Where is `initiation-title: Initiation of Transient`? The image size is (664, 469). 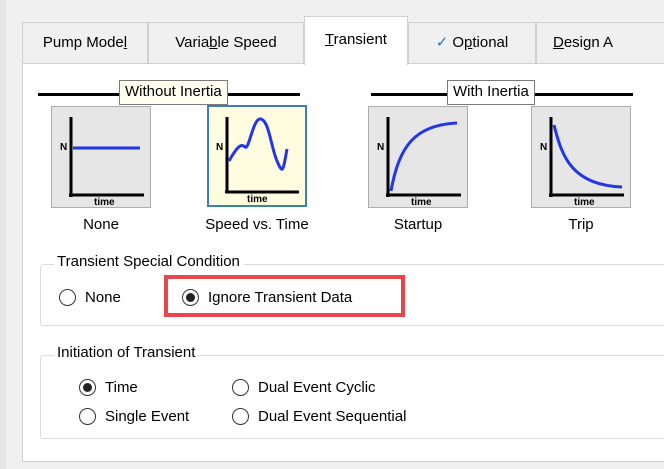
initiation-title: Initiation of Transient is located at coordinates (126, 352).